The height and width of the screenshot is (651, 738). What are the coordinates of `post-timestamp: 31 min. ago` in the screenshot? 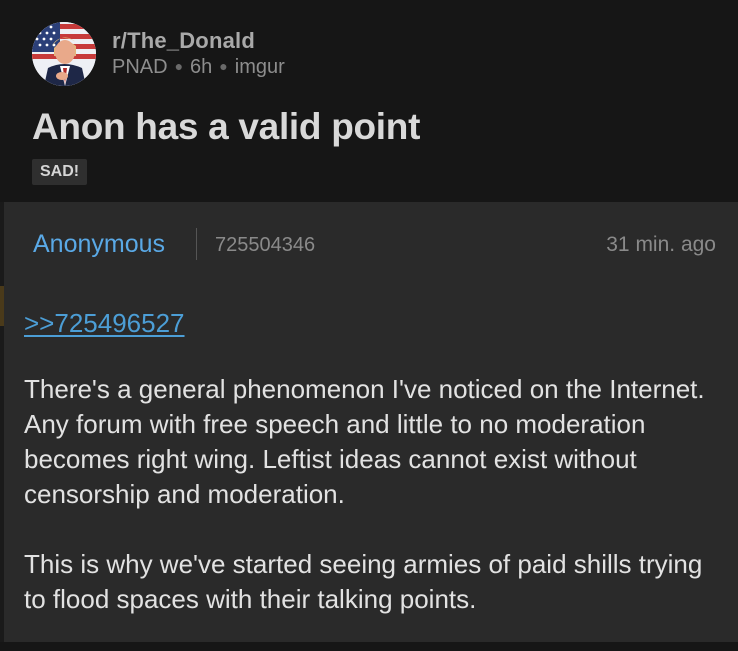 It's located at (661, 244).